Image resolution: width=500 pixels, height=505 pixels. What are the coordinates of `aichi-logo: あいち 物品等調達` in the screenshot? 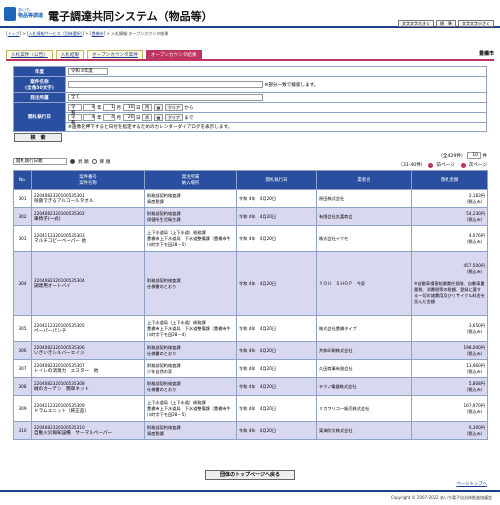 It's located at (24, 15).